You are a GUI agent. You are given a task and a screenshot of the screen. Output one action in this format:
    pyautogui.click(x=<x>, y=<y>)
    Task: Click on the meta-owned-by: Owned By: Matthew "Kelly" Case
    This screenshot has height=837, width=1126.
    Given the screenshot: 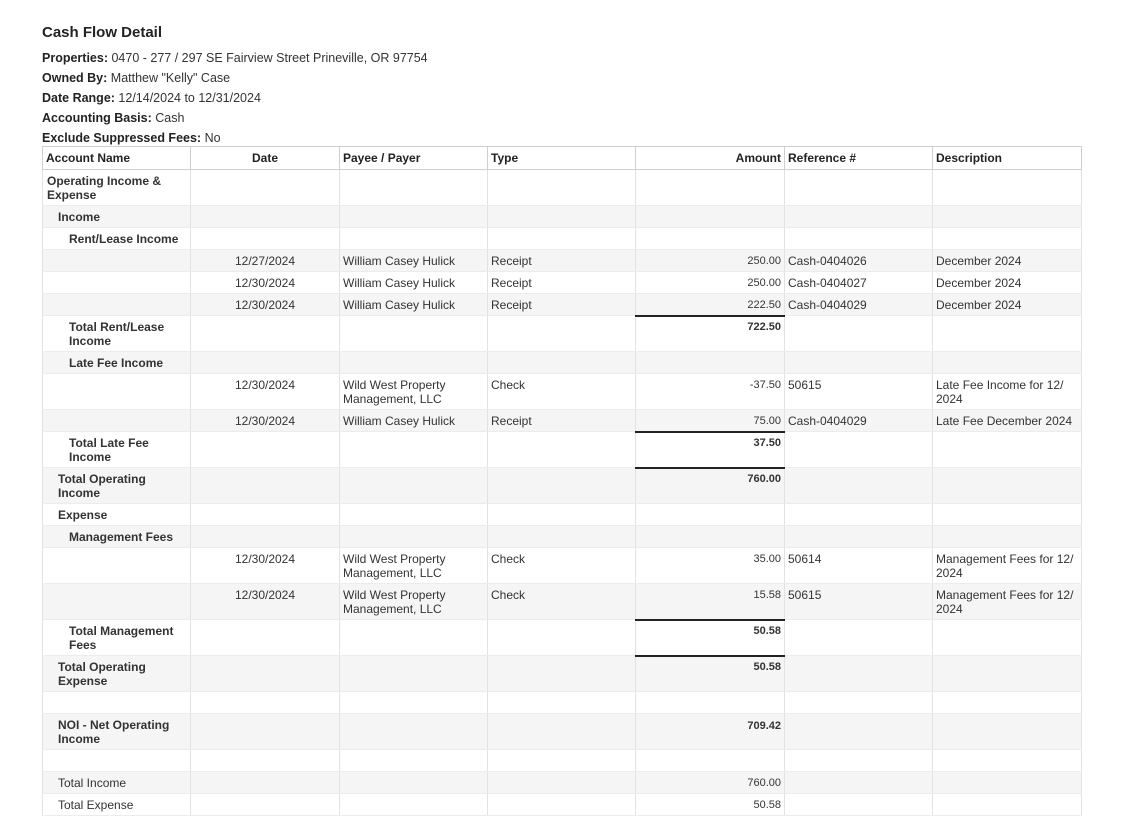 What is the action you would take?
    pyautogui.click(x=136, y=78)
    